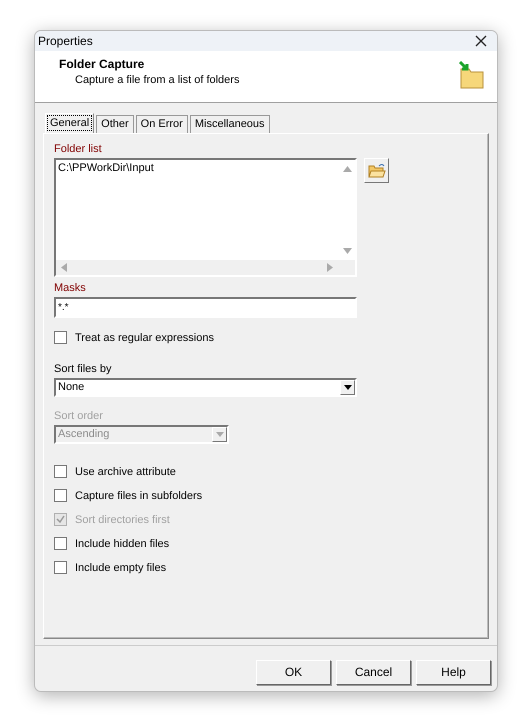  I want to click on checkbox-label: Include empty files, so click(120, 568).